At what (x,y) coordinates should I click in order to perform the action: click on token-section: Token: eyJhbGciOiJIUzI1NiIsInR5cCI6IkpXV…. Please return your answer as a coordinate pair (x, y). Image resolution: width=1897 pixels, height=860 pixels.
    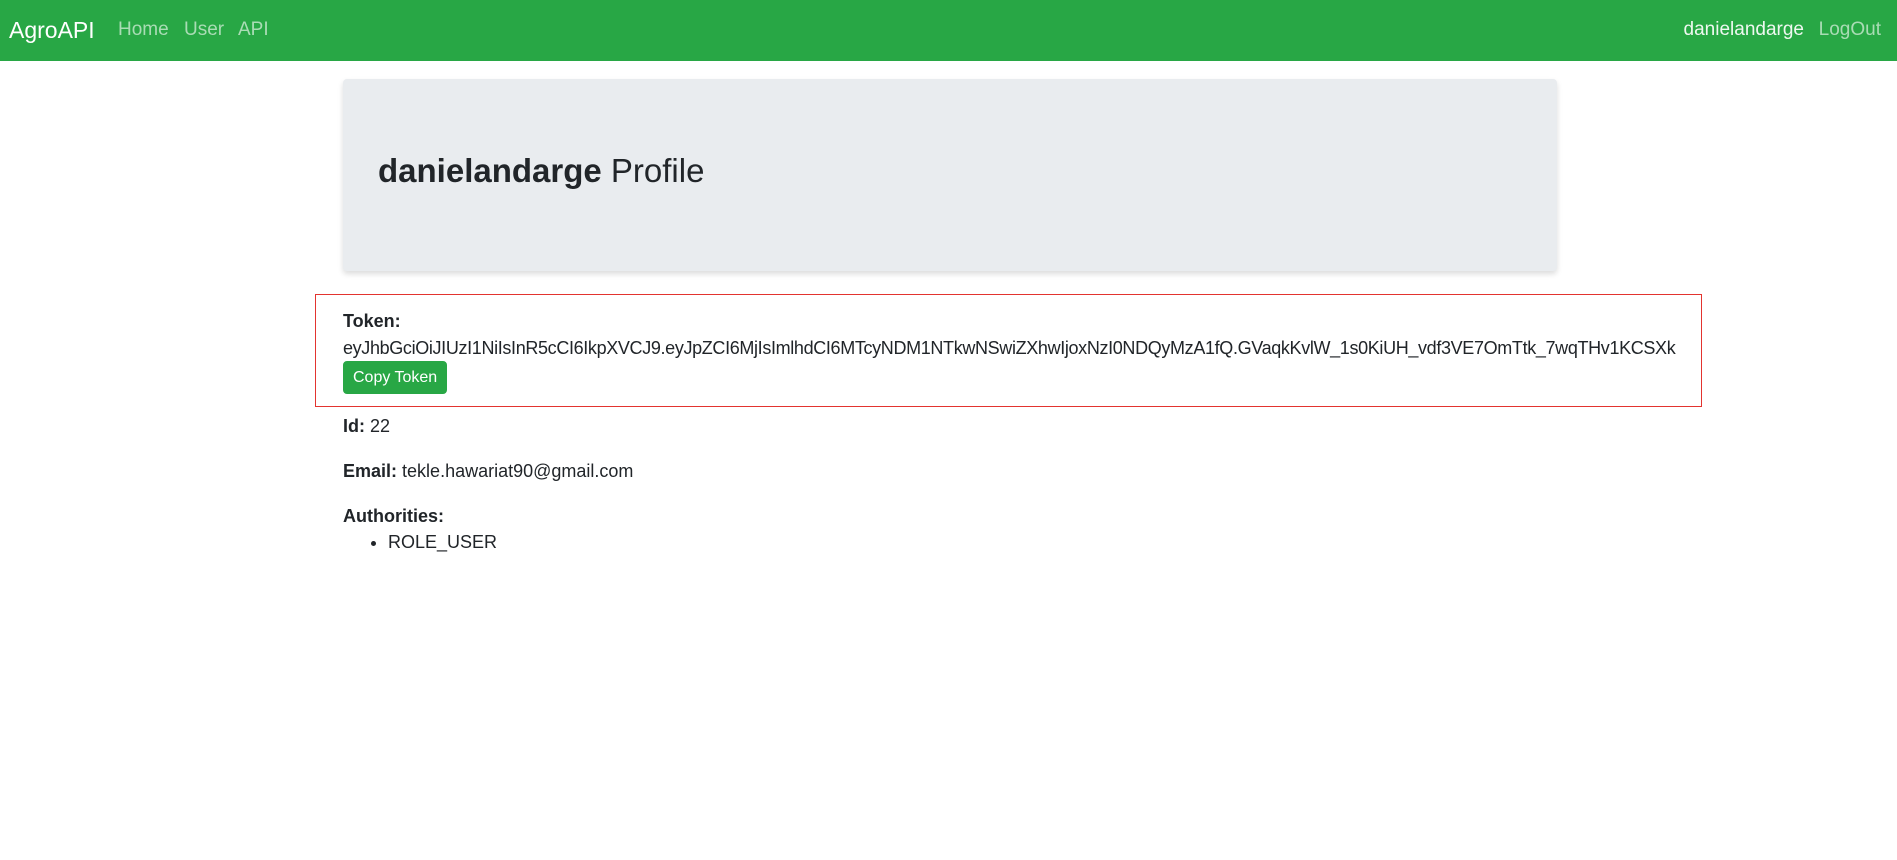
    Looking at the image, I should click on (1008, 350).